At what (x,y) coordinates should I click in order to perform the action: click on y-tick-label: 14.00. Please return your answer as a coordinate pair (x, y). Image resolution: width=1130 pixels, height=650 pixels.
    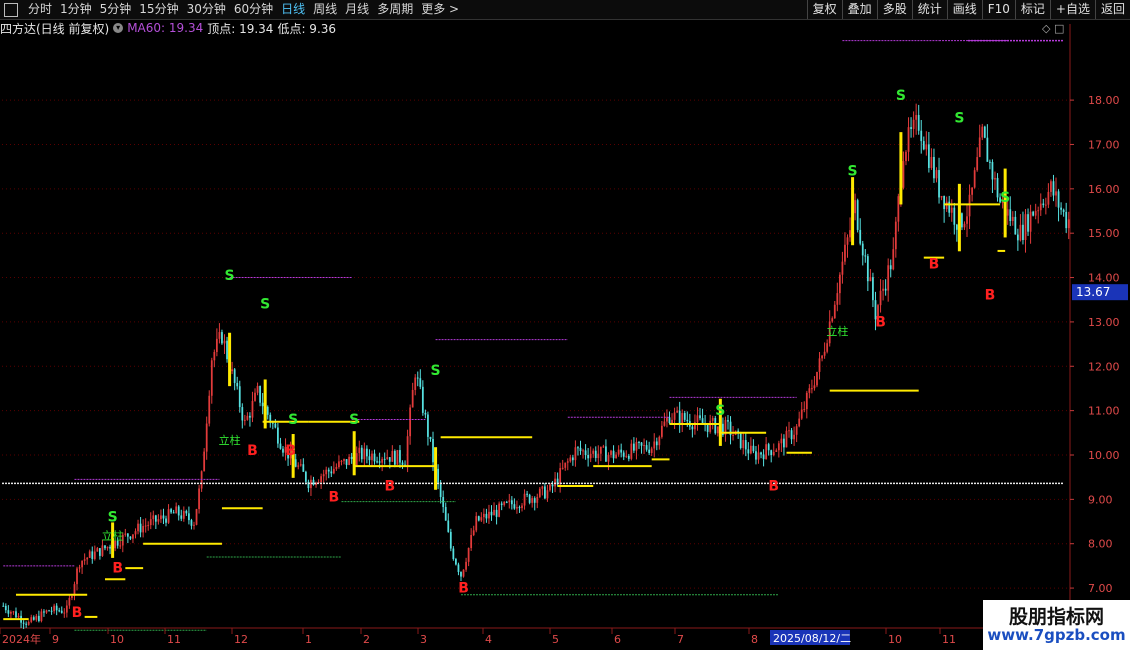
    Looking at the image, I should click on (1104, 278).